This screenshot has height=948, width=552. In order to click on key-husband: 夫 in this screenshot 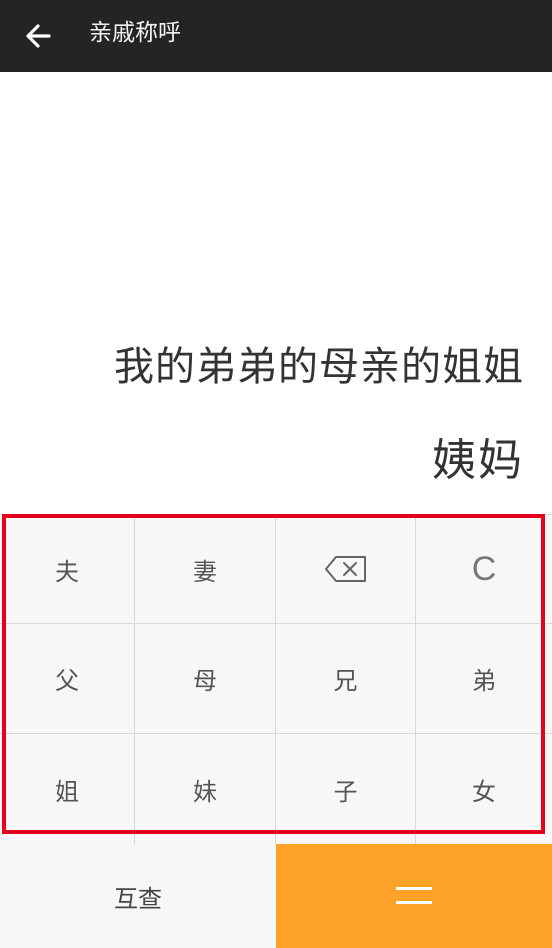, I will do `click(67, 569)`.